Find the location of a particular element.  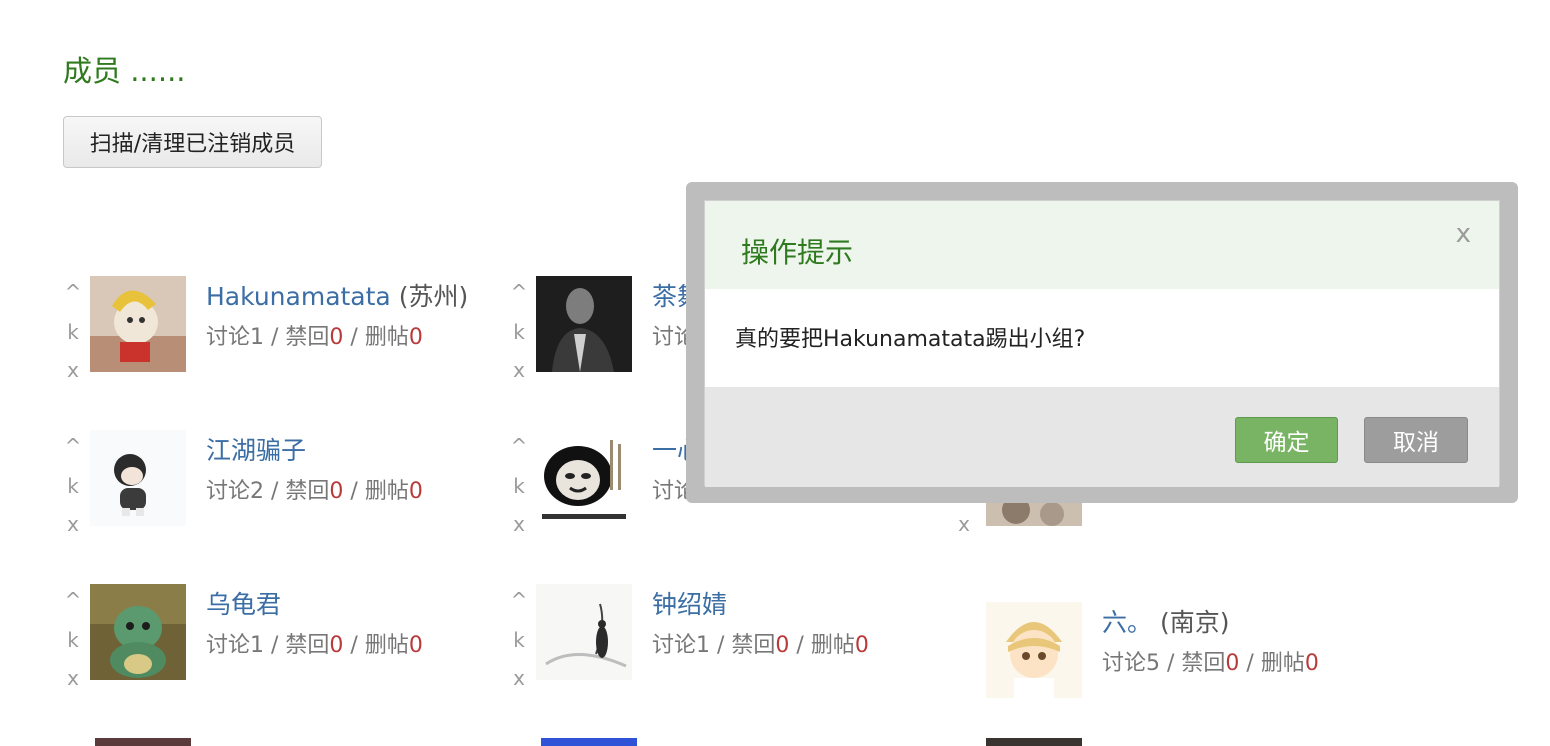

member-card: ^ k x Hakunamatata (苏州) 讨论1 / 禁回0 / 删帖0 is located at coordinates (283, 336).